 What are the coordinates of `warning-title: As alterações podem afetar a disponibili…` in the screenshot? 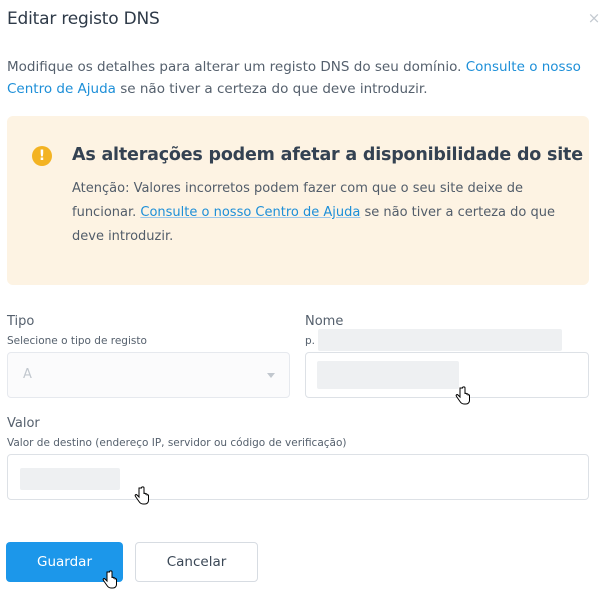 It's located at (327, 155).